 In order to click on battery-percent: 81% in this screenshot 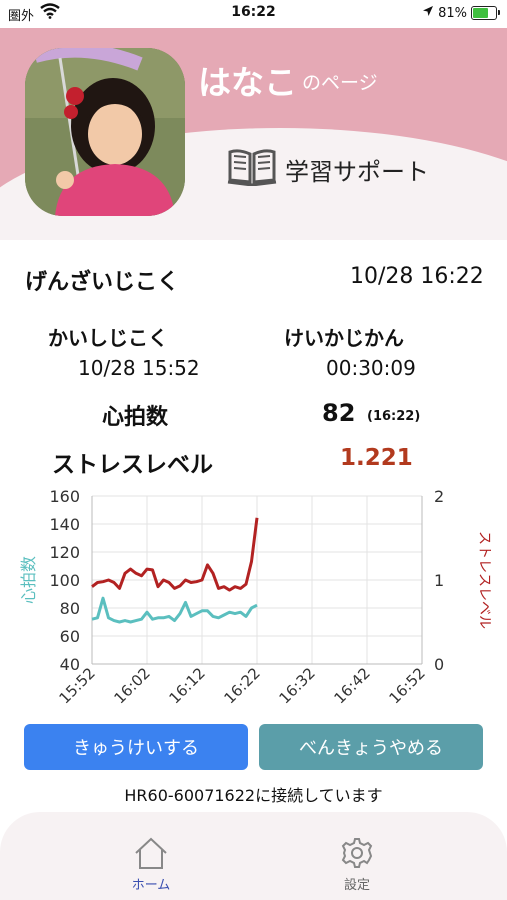, I will do `click(452, 13)`.